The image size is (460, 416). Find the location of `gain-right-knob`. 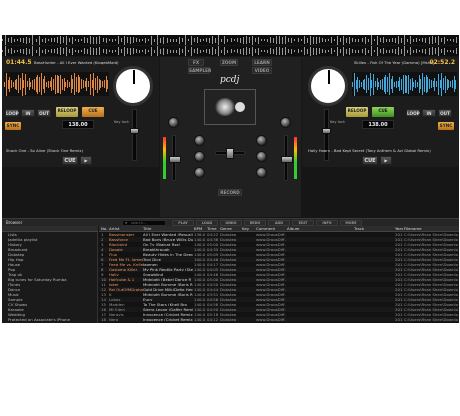

gain-right-knob is located at coordinates (285, 122).